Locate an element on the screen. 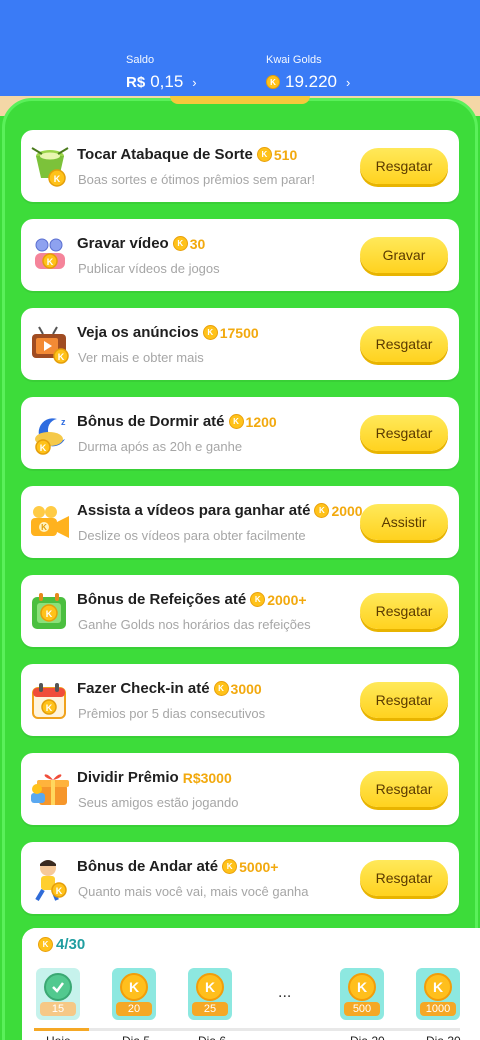  task-reward-amount: 2000+ is located at coordinates (287, 599).